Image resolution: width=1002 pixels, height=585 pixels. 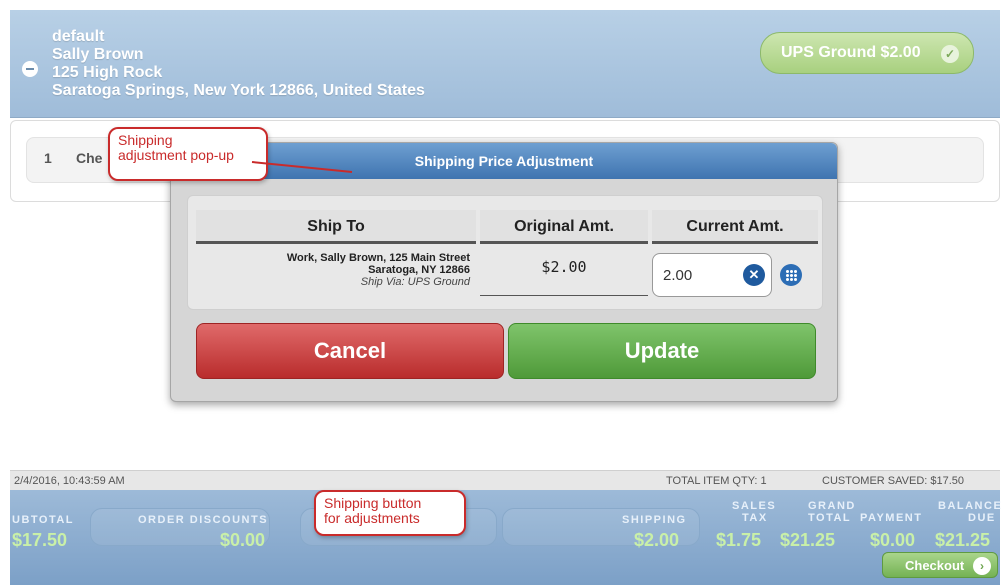 What do you see at coordinates (372, 518) in the screenshot?
I see `shipping-callout-line2: for adjustments` at bounding box center [372, 518].